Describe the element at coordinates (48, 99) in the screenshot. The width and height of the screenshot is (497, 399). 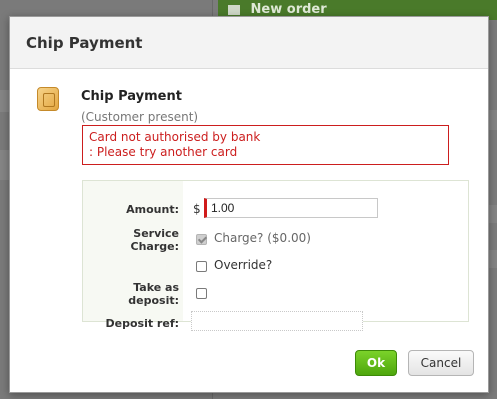
I see `chip-card-icon` at that location.